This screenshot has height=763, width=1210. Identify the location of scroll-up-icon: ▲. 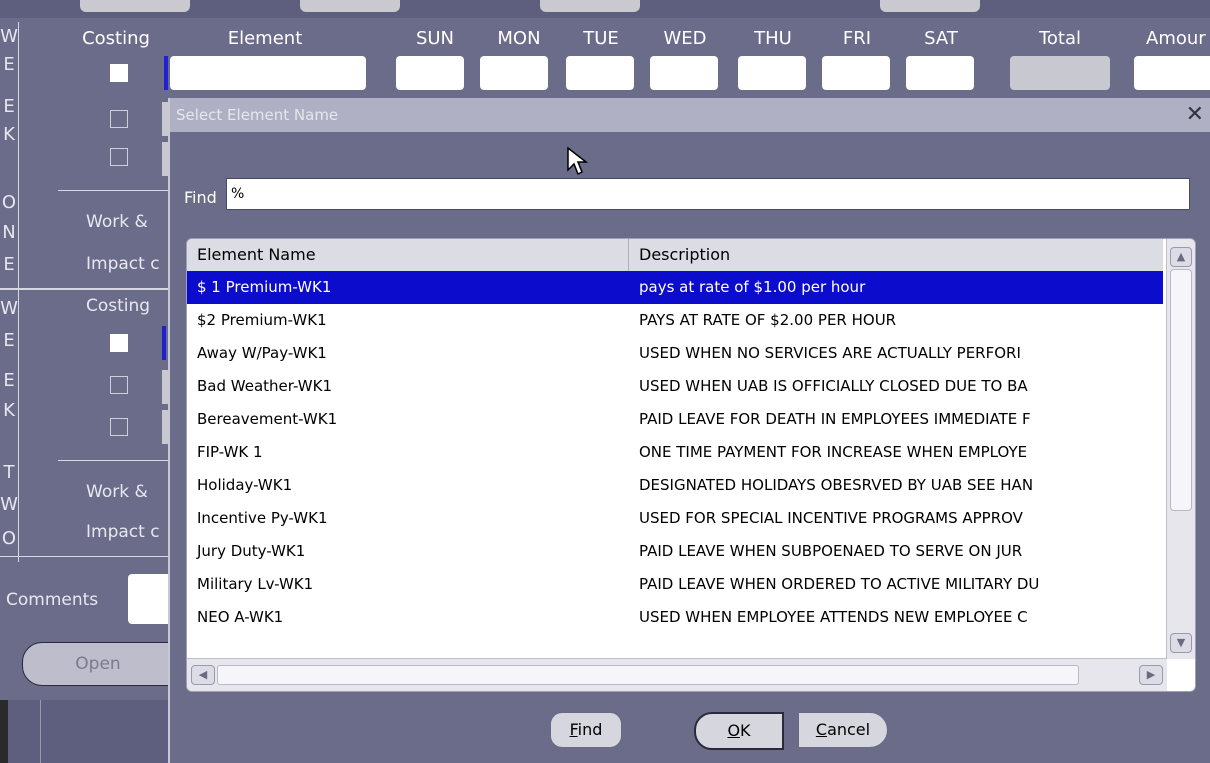
(1181, 257).